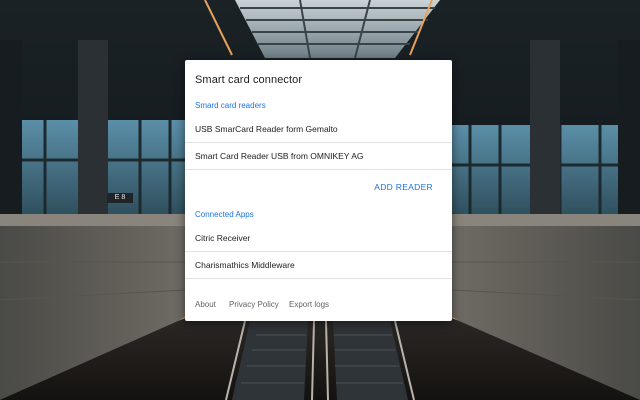 The image size is (640, 400). Describe the element at coordinates (230, 105) in the screenshot. I see `readers-section-label: Smard card readers` at that location.